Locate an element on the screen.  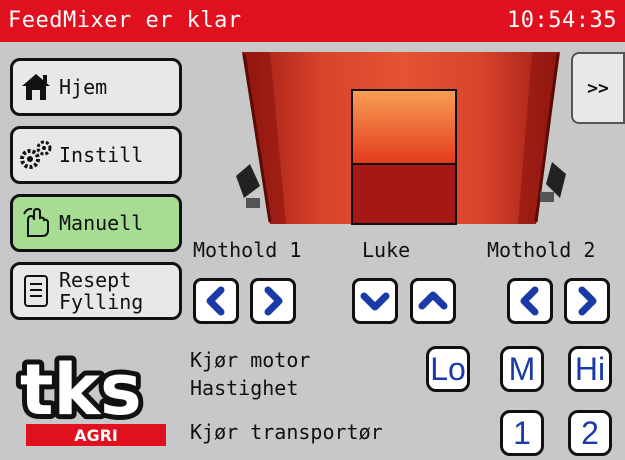
conveyor-label: Kjør transportør is located at coordinates (286, 432).